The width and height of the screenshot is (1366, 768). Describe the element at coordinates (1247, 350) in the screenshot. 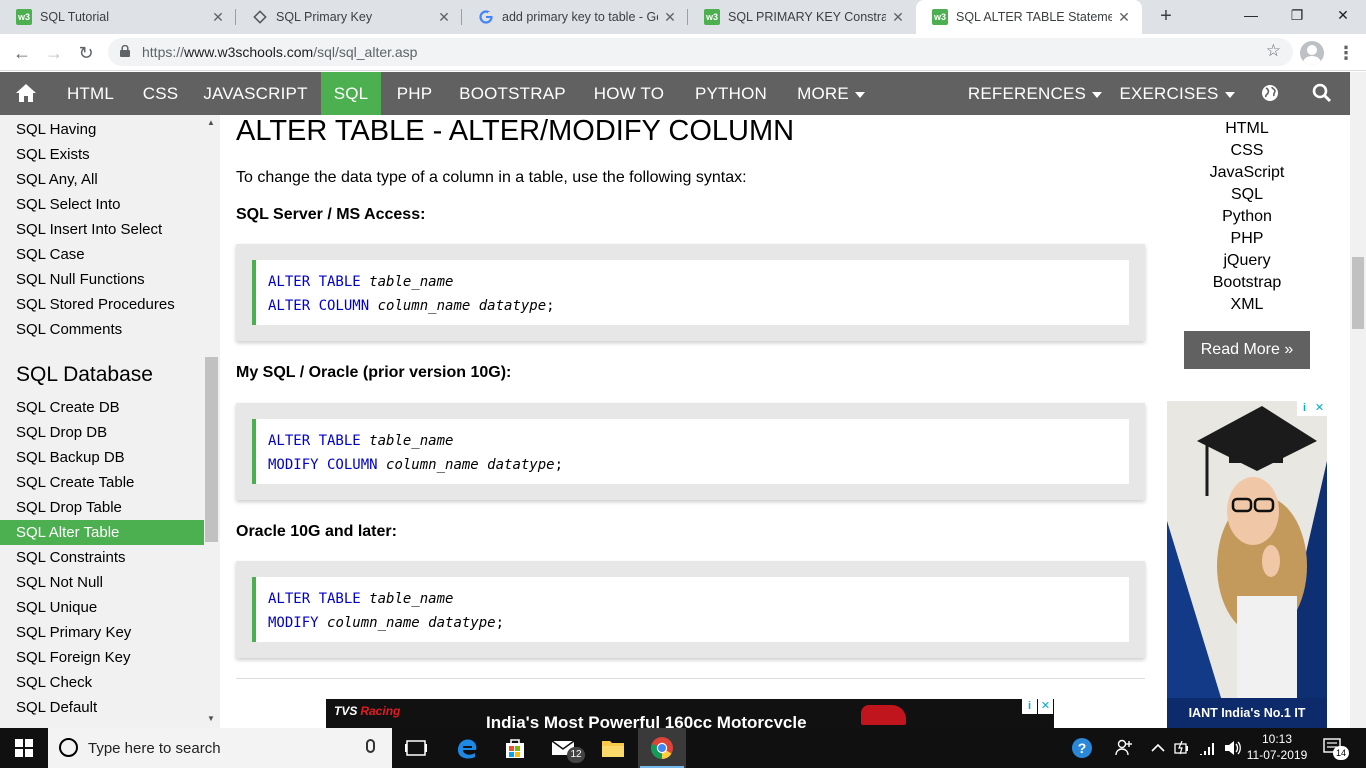

I see `read-more-button: Read More »` at that location.